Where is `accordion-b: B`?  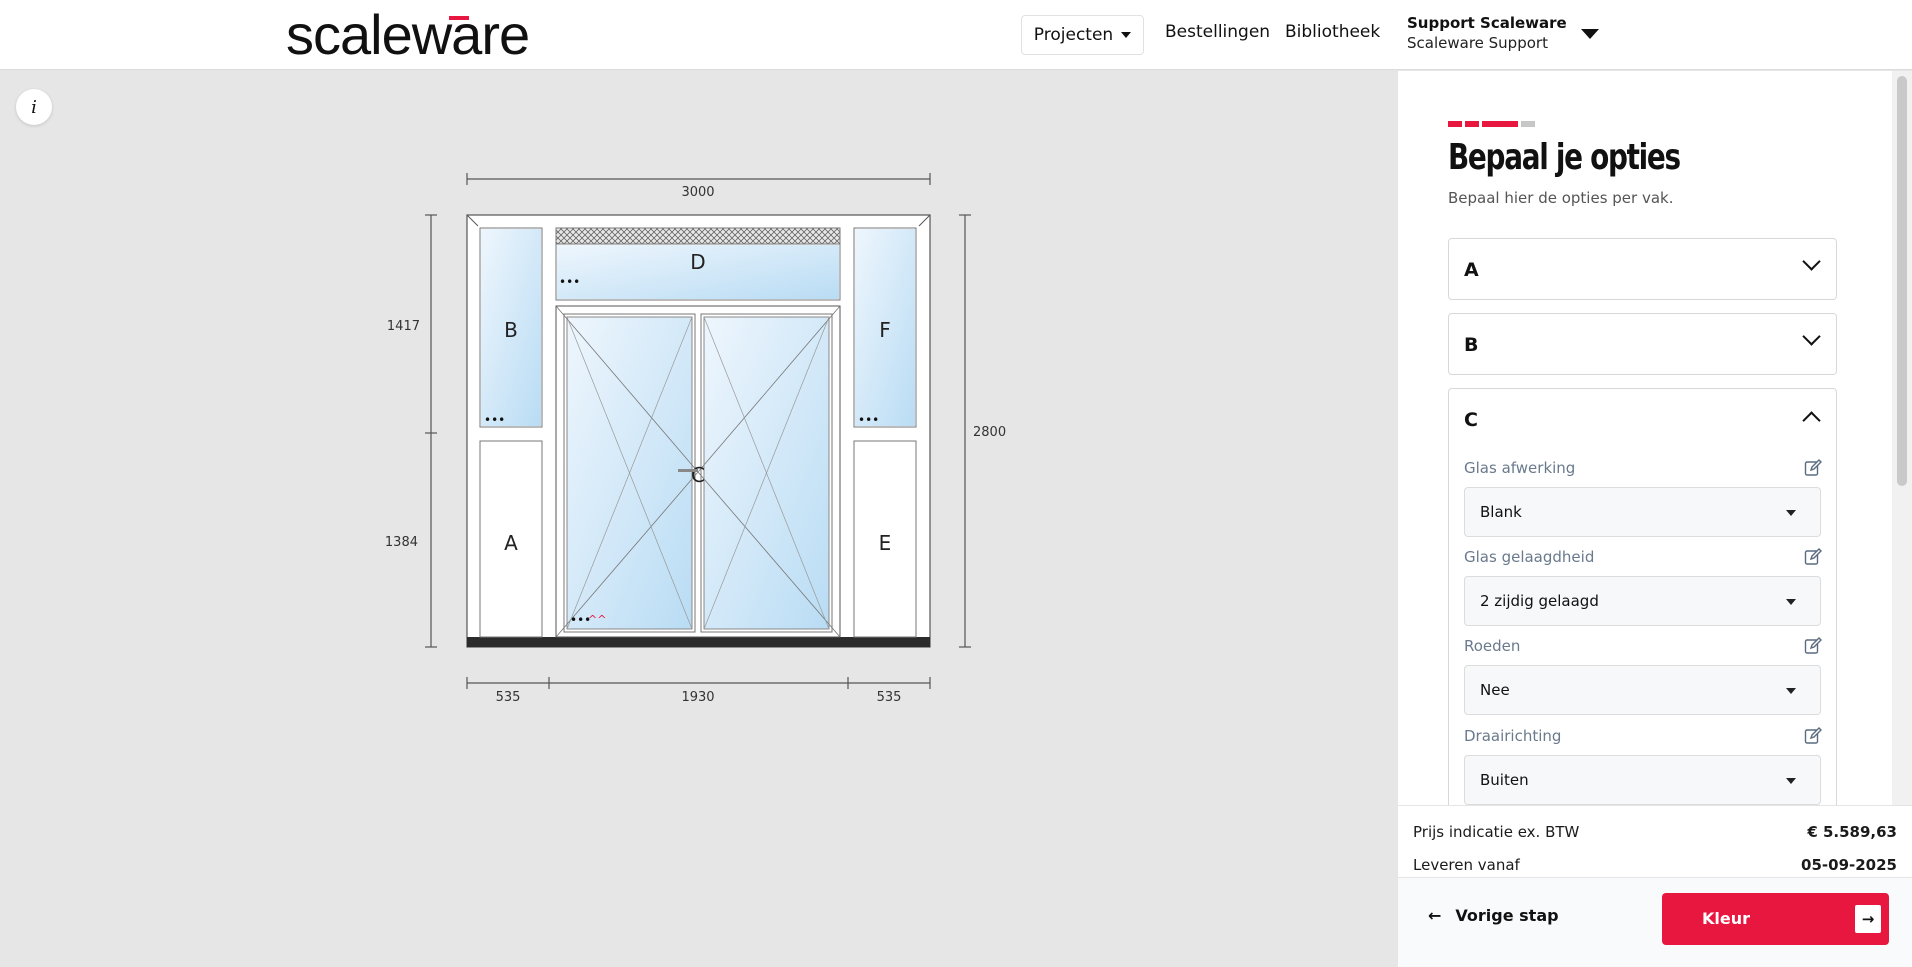 accordion-b: B is located at coordinates (1642, 344).